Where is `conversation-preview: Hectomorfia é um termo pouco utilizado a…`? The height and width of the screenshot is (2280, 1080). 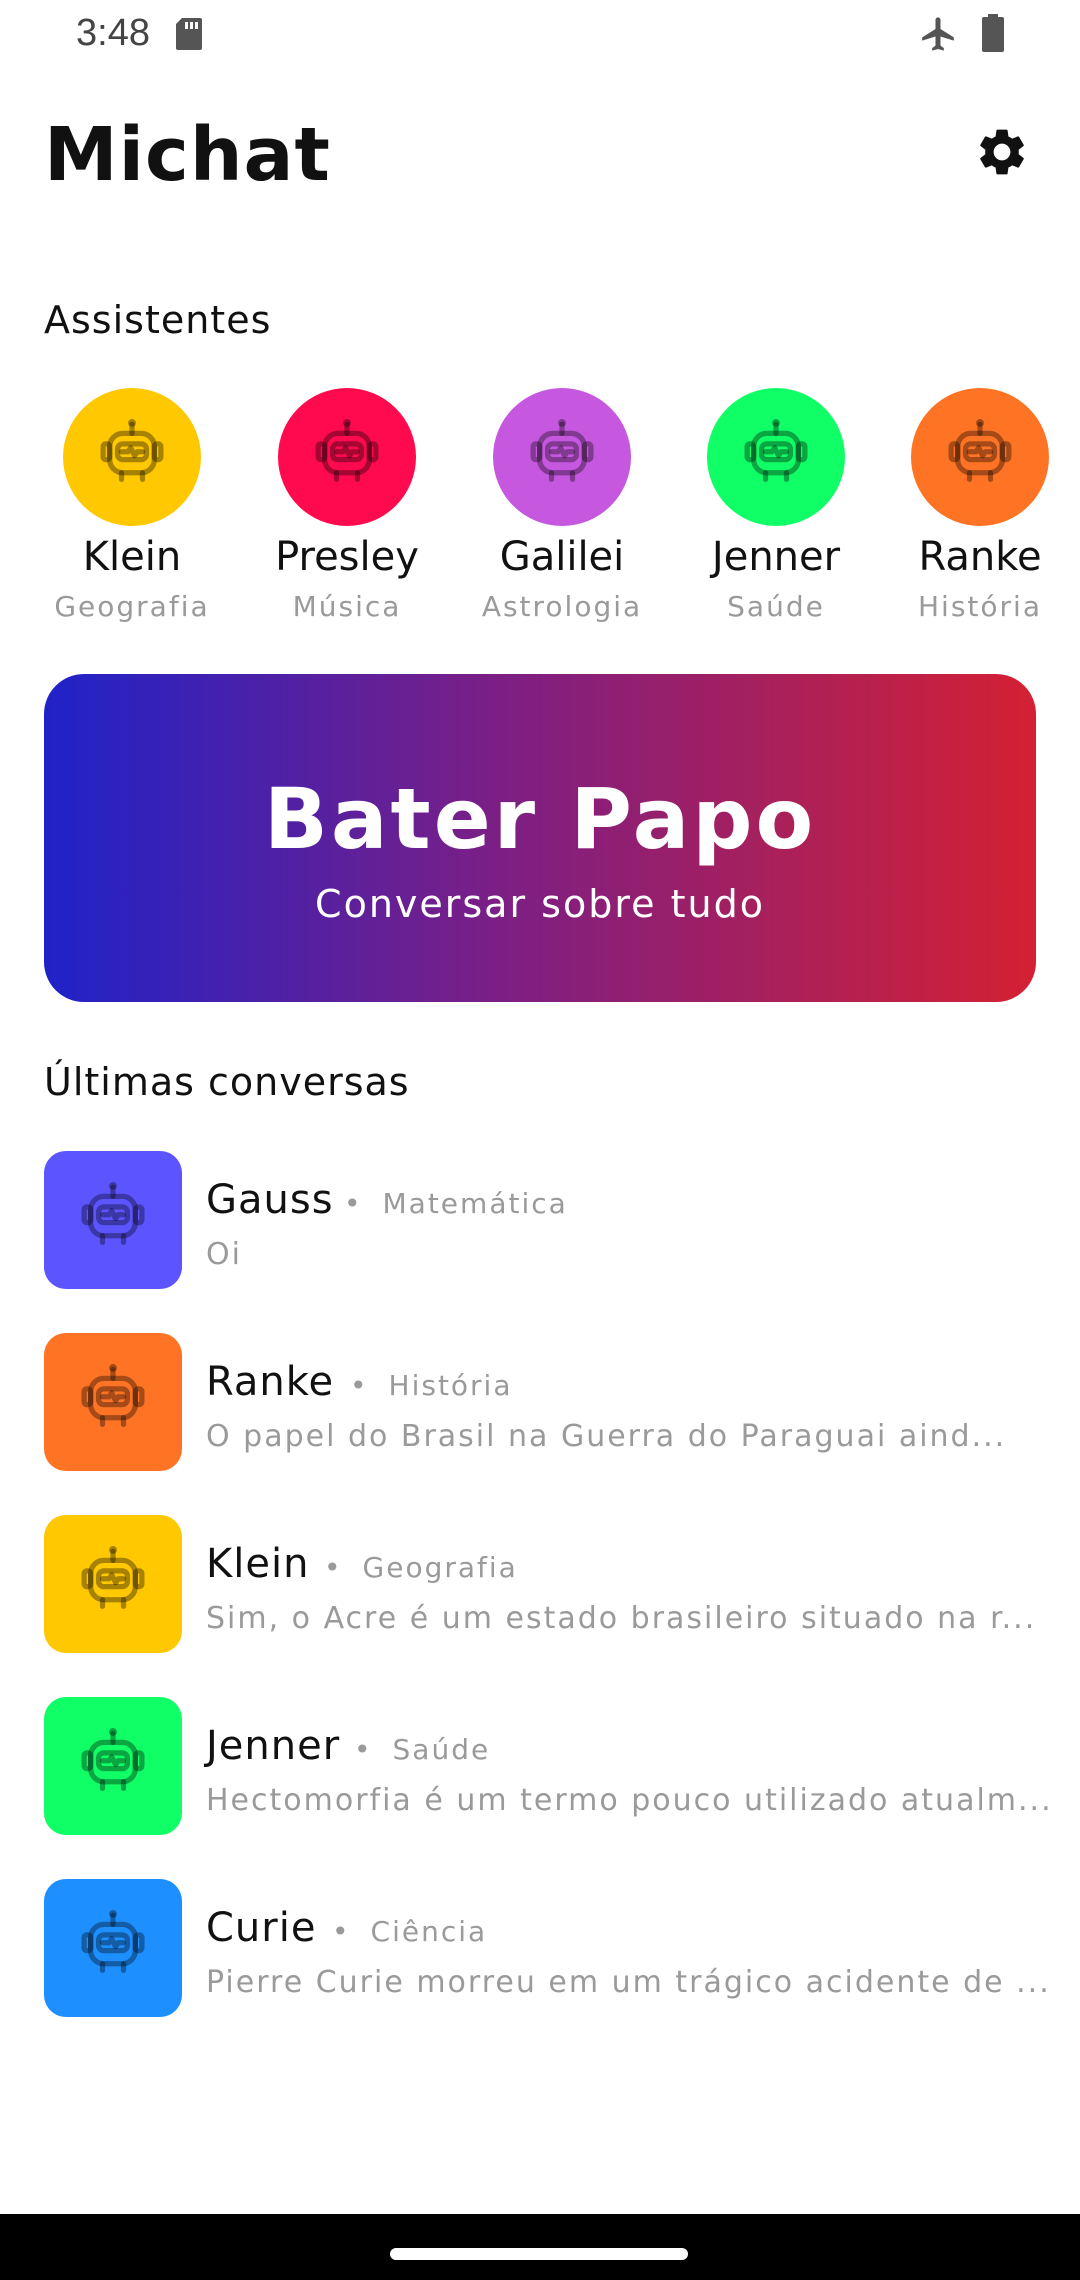 conversation-preview: Hectomorfia é um termo pouco utilizado a… is located at coordinates (629, 1800).